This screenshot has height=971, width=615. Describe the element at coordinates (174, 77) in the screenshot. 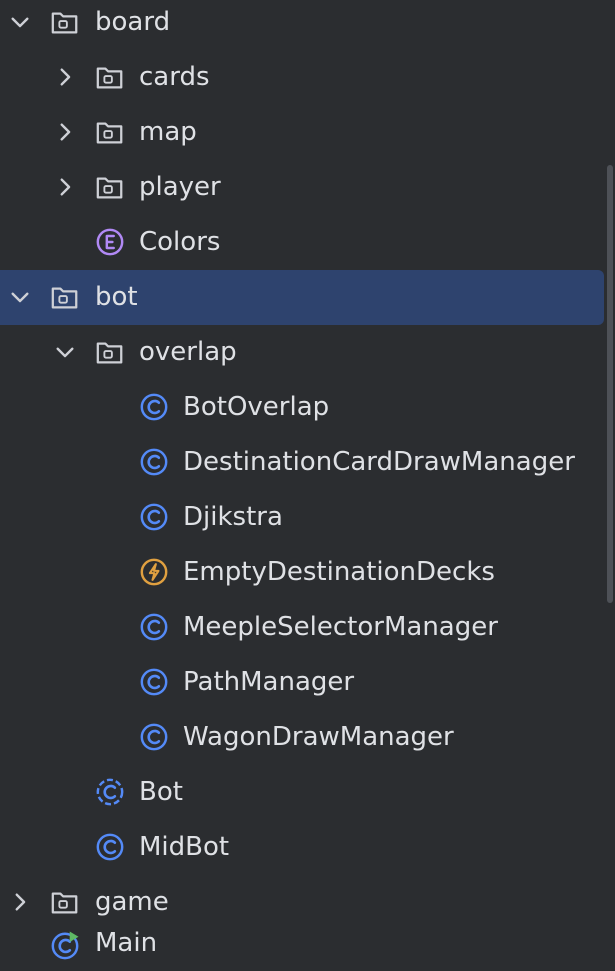

I see `tree-label: cards` at that location.